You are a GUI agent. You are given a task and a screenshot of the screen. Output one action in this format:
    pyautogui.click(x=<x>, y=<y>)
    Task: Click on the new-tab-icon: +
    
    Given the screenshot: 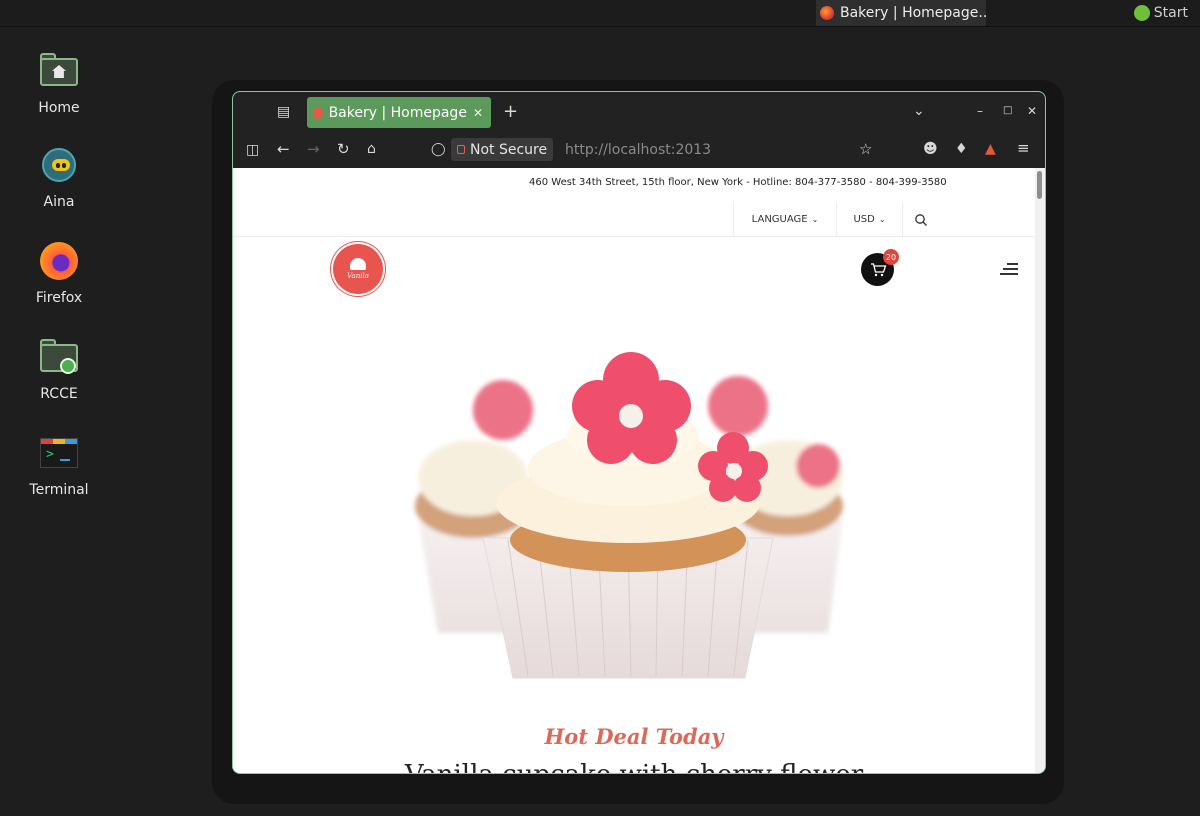 What is the action you would take?
    pyautogui.click(x=510, y=112)
    